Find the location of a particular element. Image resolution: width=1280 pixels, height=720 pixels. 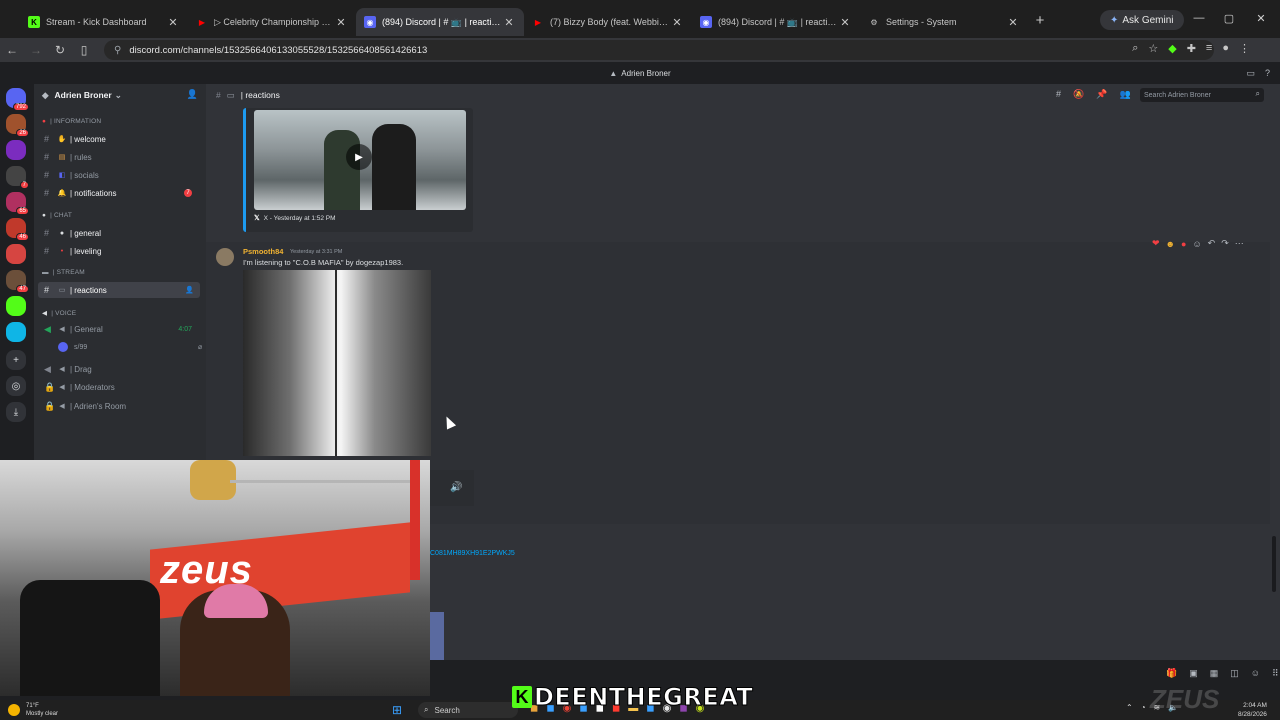

browser-tab: ▶ ▷ Celebrity Championship Box ✕ is located at coordinates (272, 22).